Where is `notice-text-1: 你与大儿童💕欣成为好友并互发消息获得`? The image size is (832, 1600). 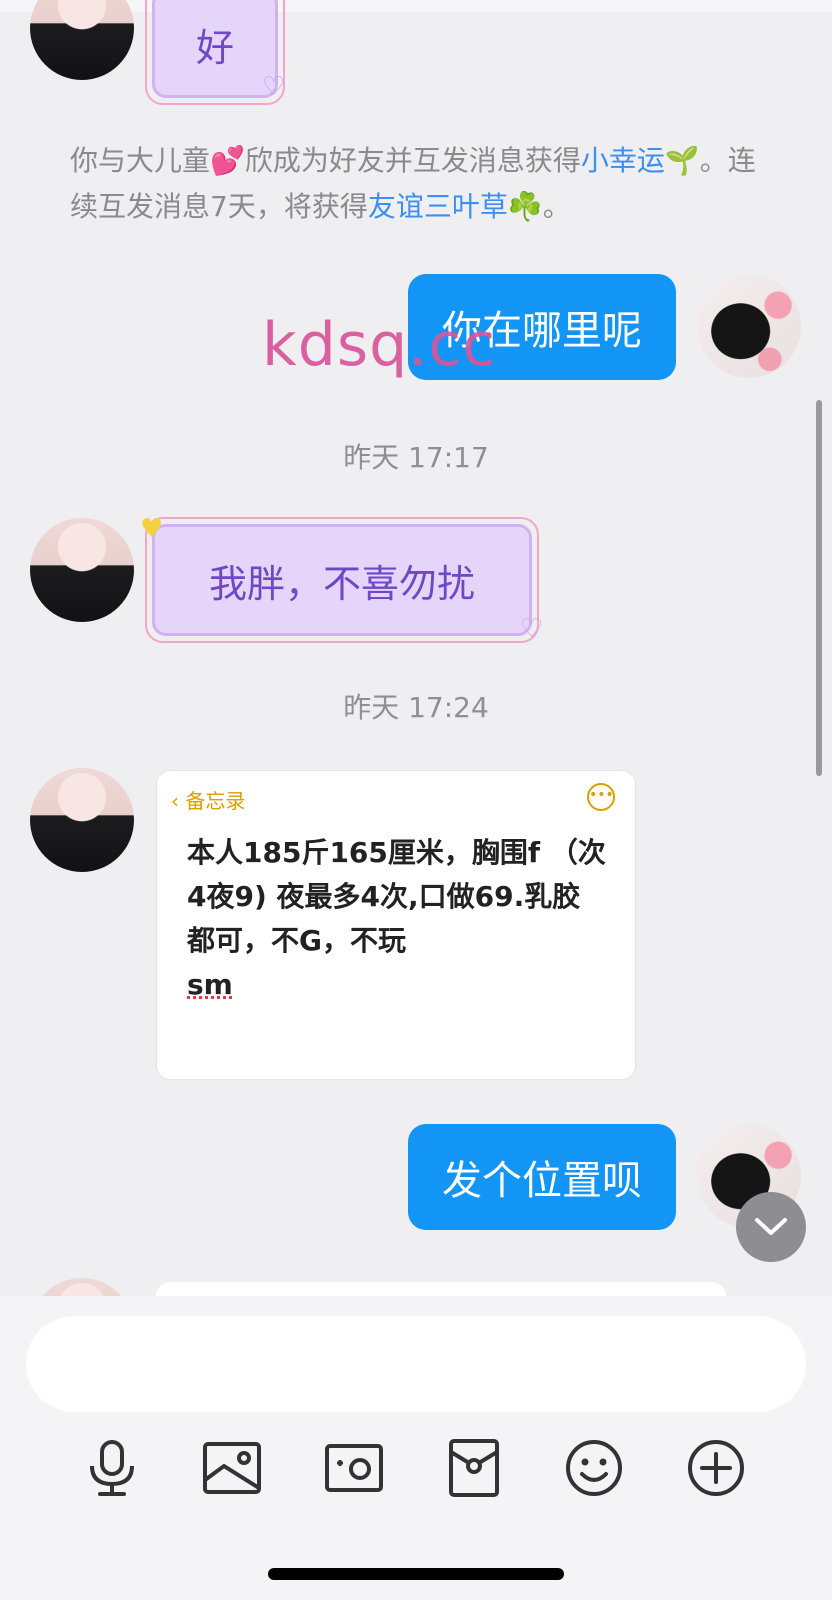 notice-text-1: 你与大儿童💕欣成为好友并互发消息获得 is located at coordinates (325, 160).